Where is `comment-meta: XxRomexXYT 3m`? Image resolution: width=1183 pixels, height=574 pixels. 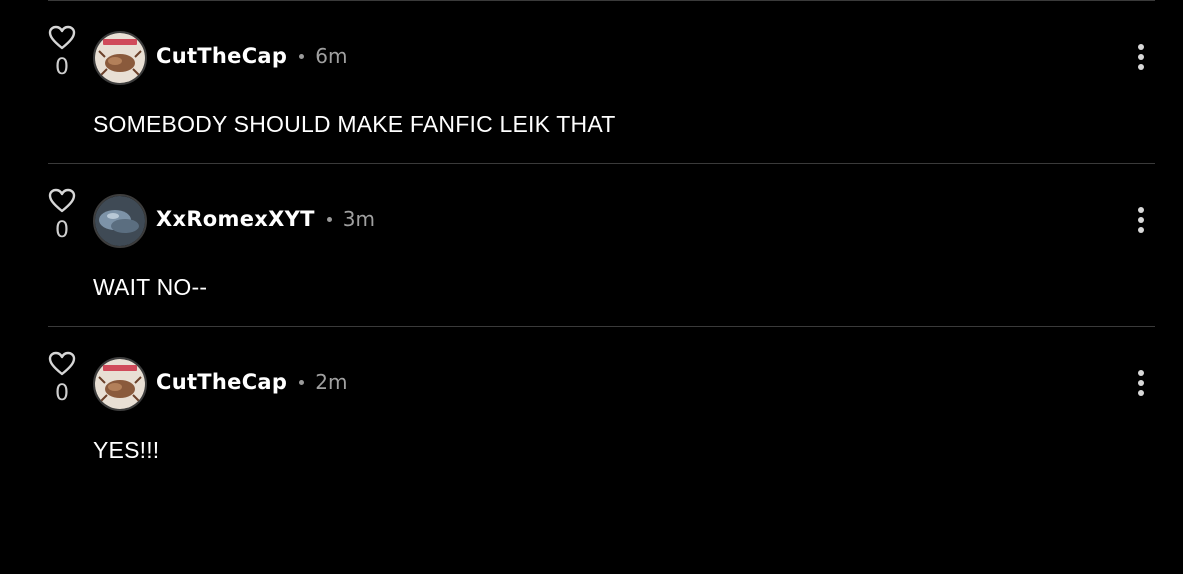
comment-meta: XxRomexXYT 3m is located at coordinates (265, 219).